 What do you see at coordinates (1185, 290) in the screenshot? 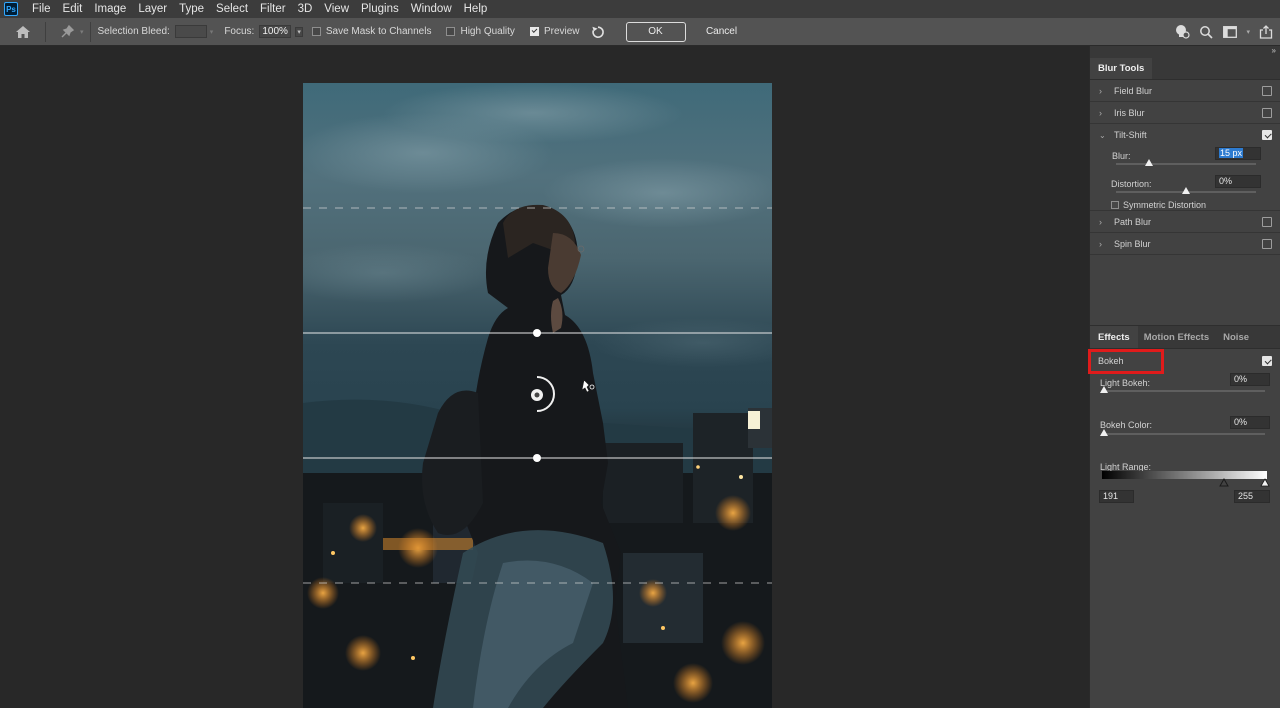
I see `panel-spacer` at bounding box center [1185, 290].